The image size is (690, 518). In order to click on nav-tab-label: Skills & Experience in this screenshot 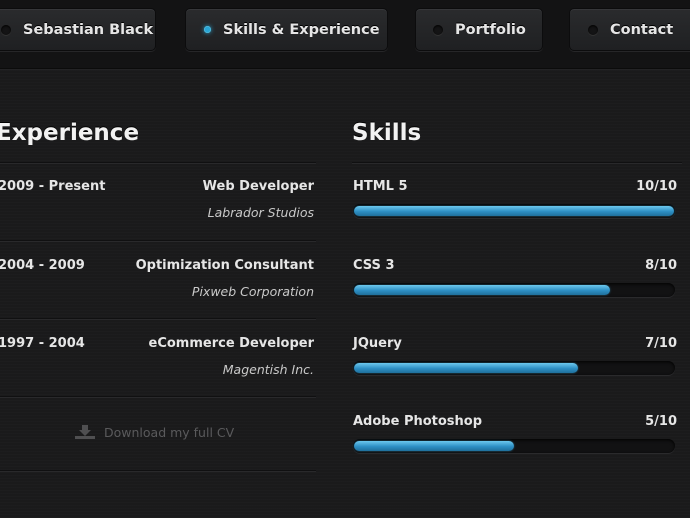, I will do `click(301, 29)`.